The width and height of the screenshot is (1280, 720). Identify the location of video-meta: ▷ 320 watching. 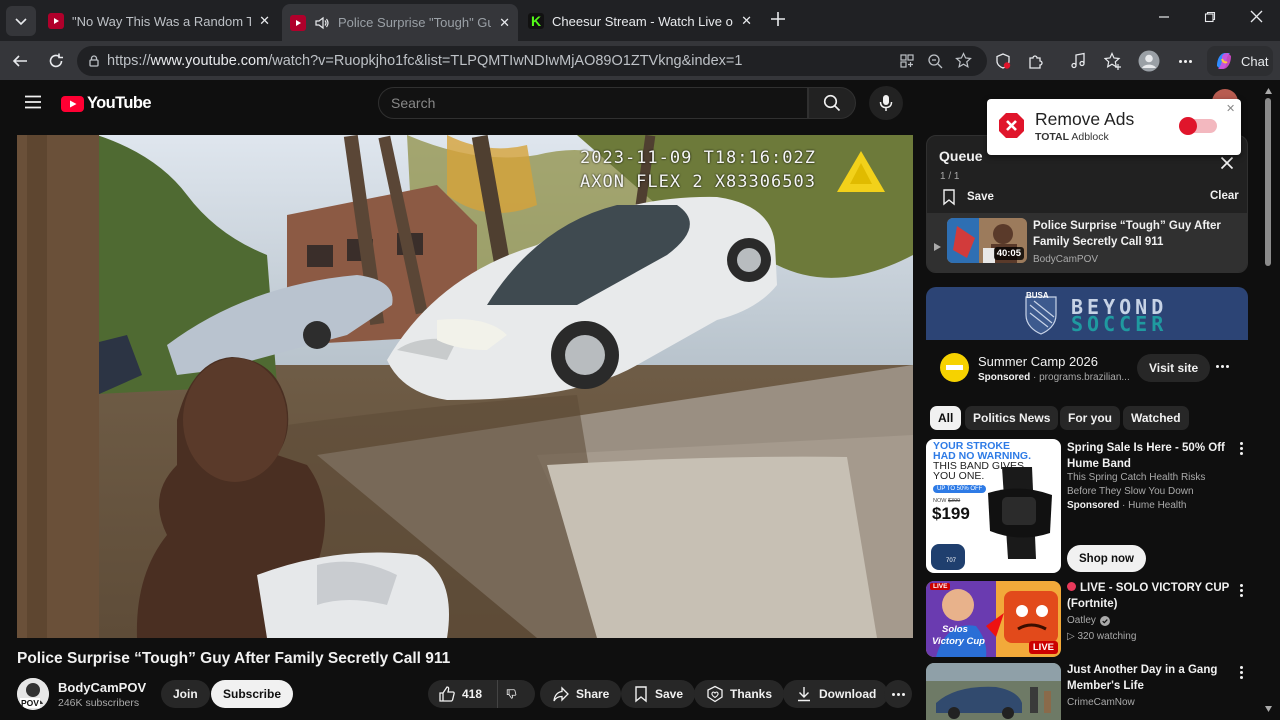
(1102, 636).